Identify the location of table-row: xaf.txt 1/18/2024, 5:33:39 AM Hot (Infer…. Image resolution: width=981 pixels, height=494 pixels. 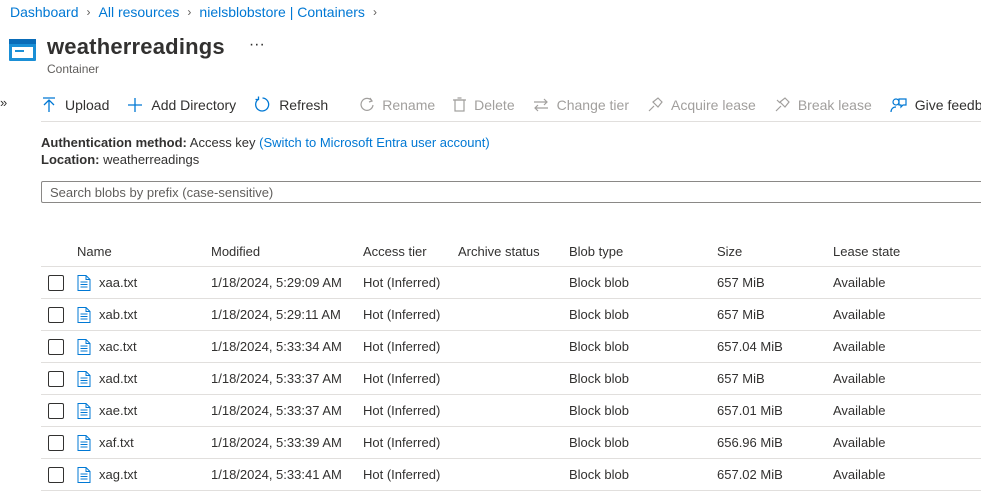
(511, 442).